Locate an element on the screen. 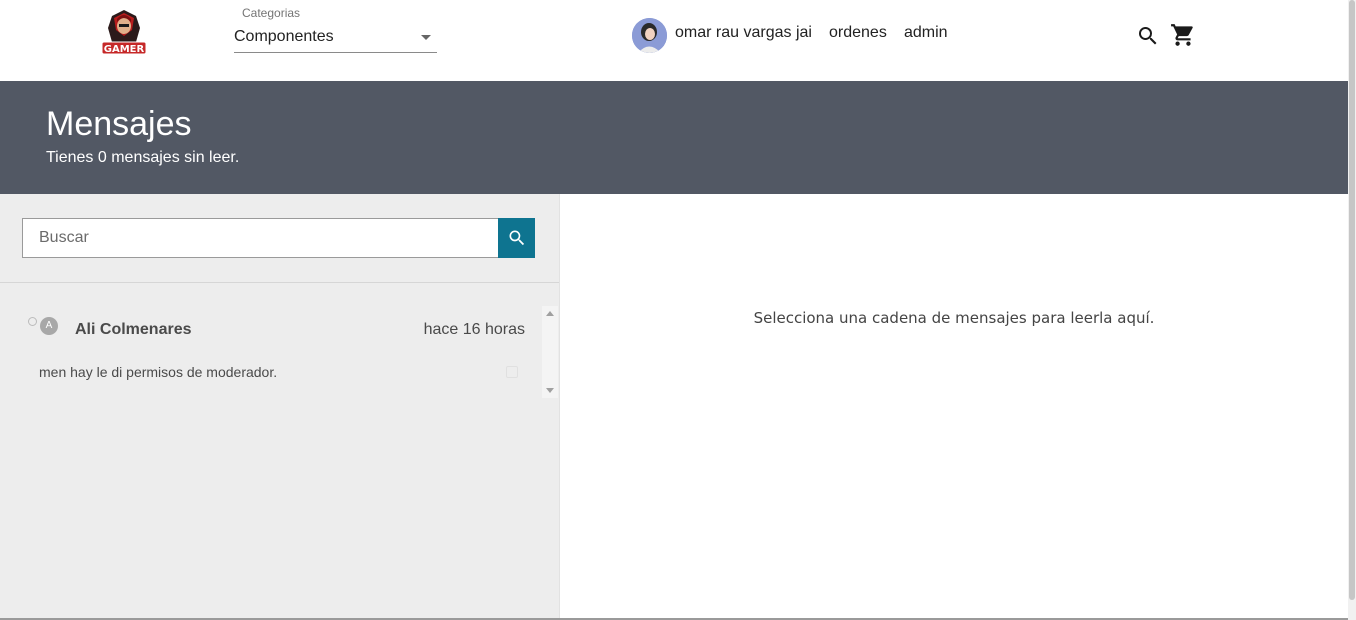  thread-sender-name: Ali Colmenares is located at coordinates (133, 329).